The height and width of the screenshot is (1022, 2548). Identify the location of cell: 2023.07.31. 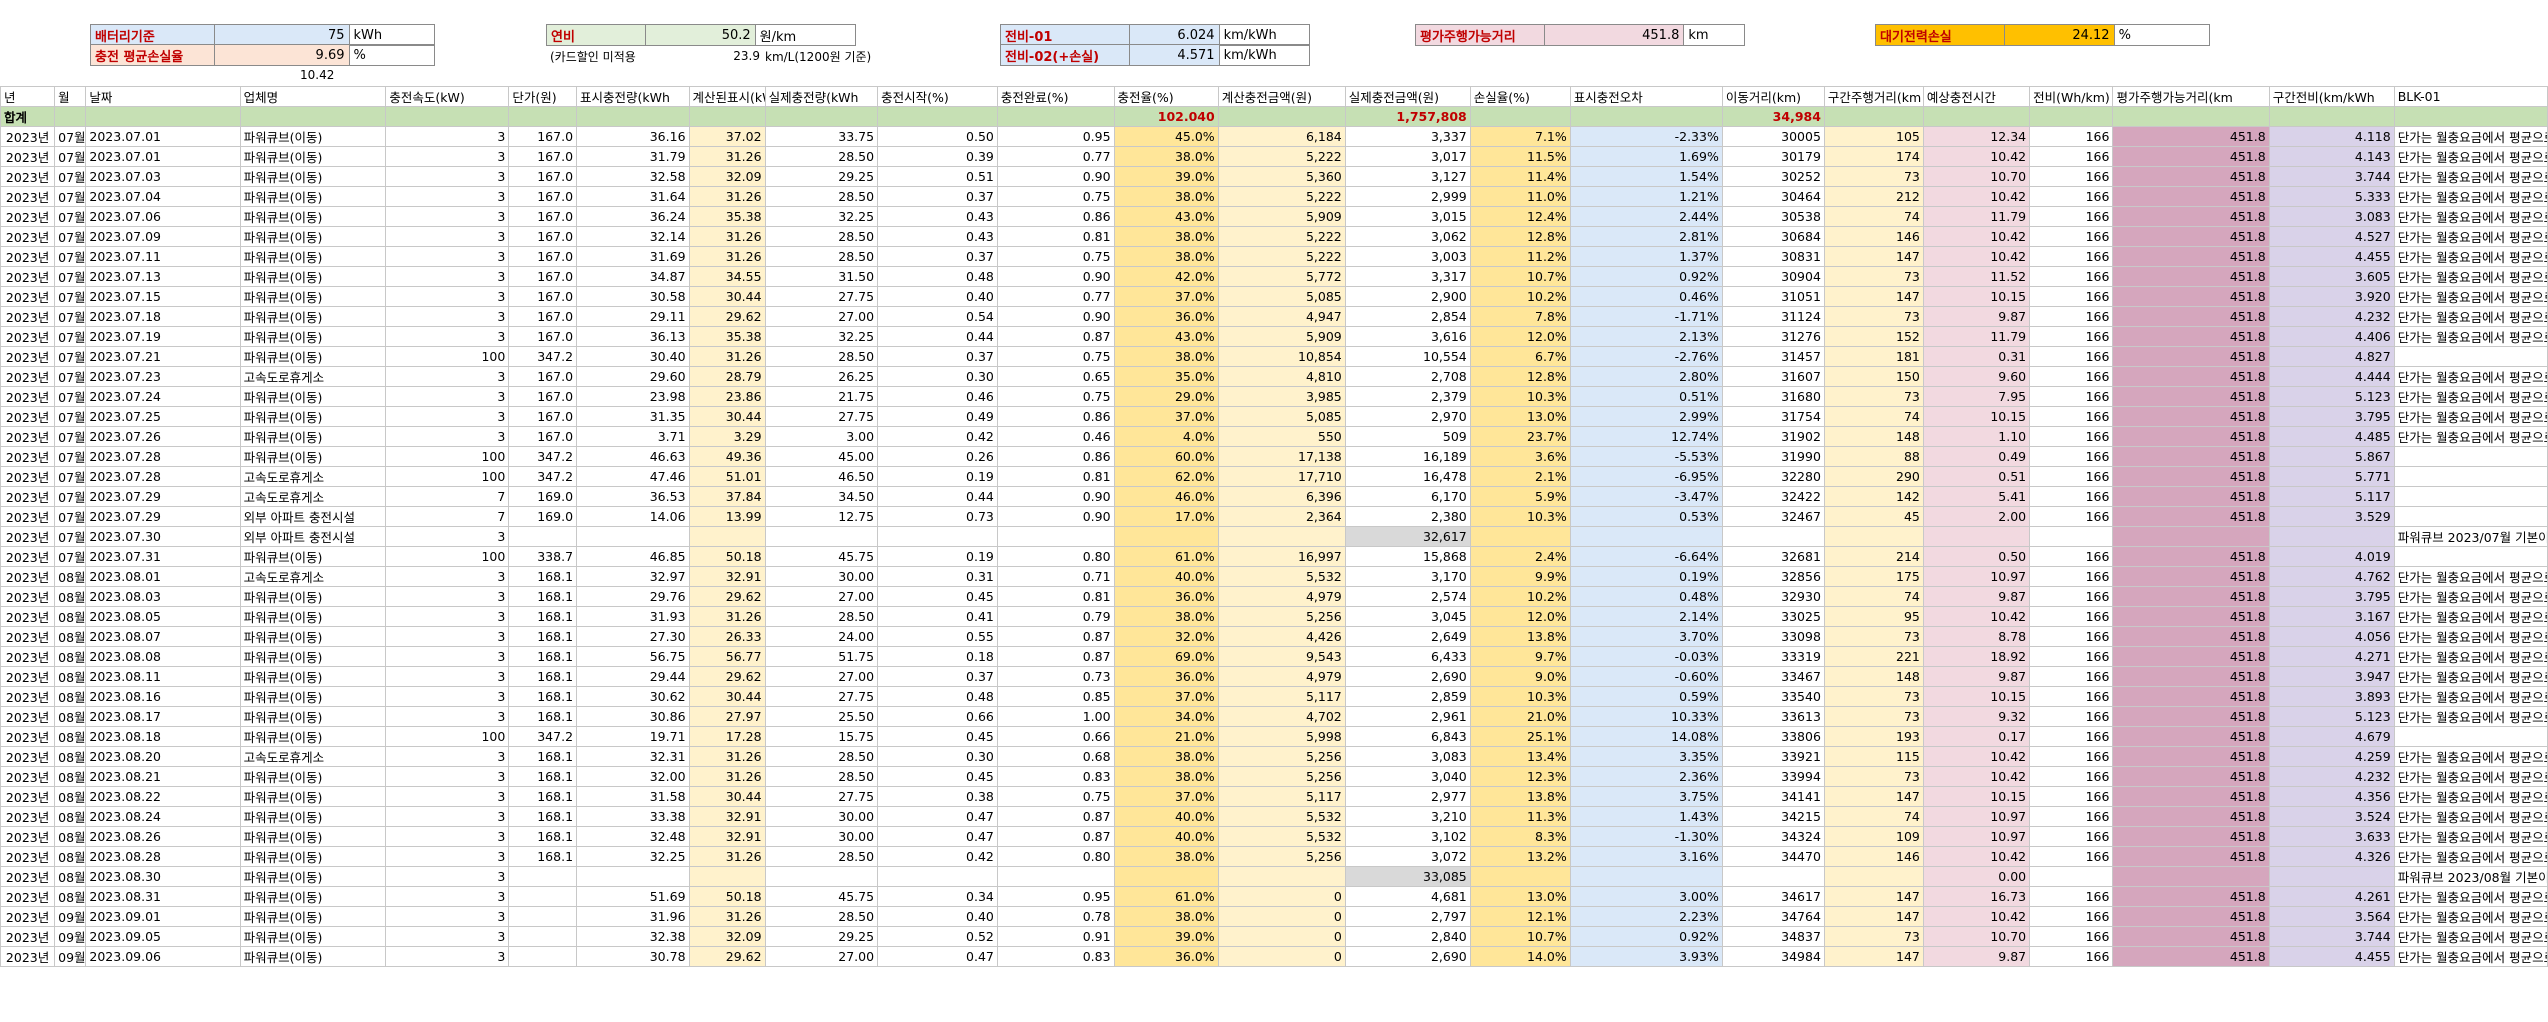
(163, 556).